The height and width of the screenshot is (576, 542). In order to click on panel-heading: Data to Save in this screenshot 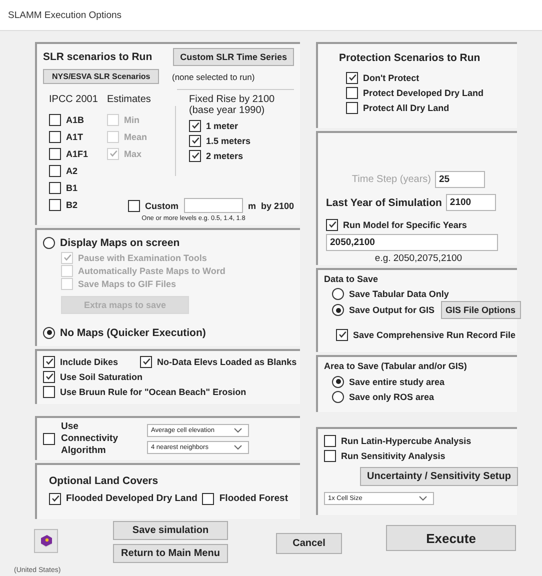, I will do `click(352, 279)`.